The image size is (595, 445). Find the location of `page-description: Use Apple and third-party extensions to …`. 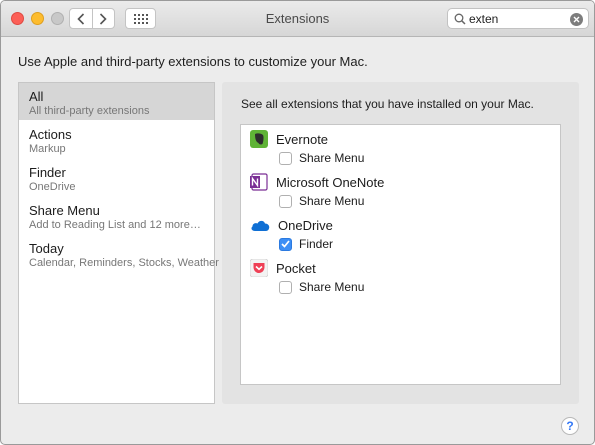

page-description: Use Apple and third-party extensions to … is located at coordinates (193, 61).